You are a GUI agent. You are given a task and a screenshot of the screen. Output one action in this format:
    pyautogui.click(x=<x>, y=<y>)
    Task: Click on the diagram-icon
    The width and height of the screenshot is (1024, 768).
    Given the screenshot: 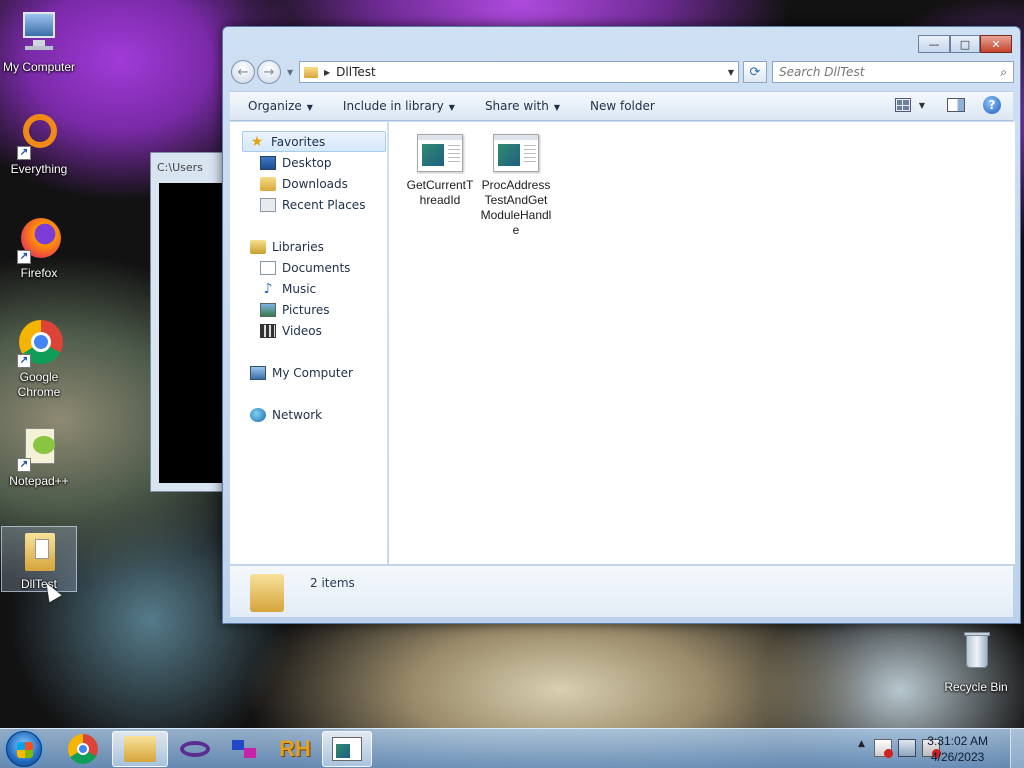 What is the action you would take?
    pyautogui.click(x=245, y=749)
    